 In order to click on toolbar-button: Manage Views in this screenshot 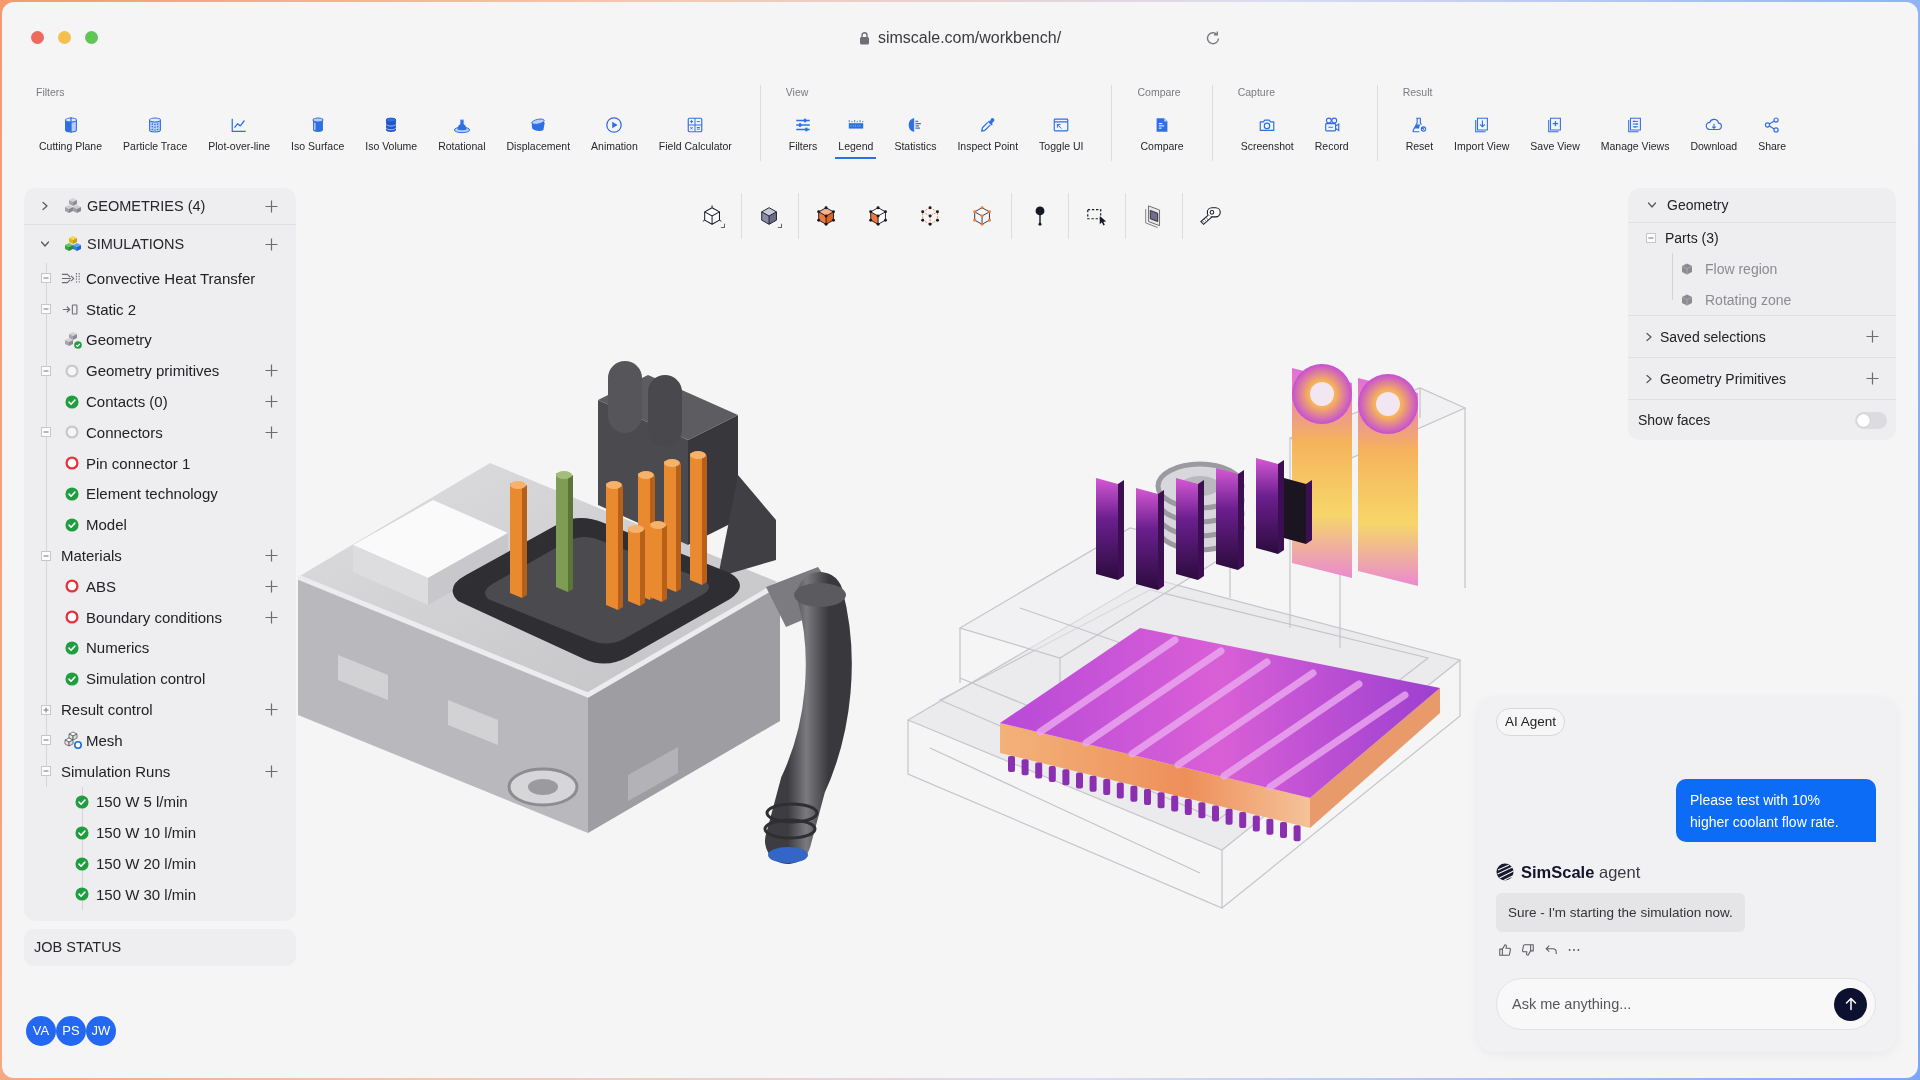, I will do `click(1635, 133)`.